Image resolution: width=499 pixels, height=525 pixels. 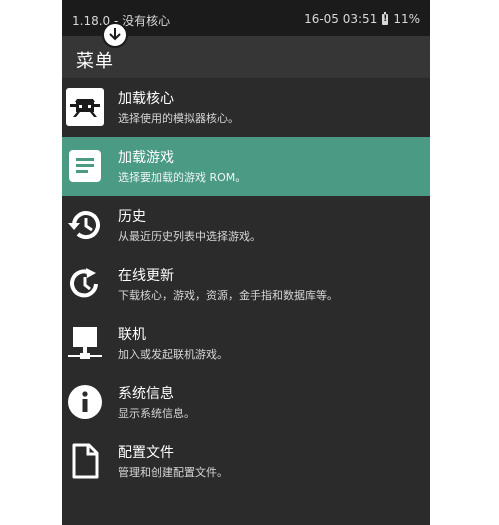 I want to click on status-right: 16-05 03:51 ! 11%, so click(x=362, y=18).